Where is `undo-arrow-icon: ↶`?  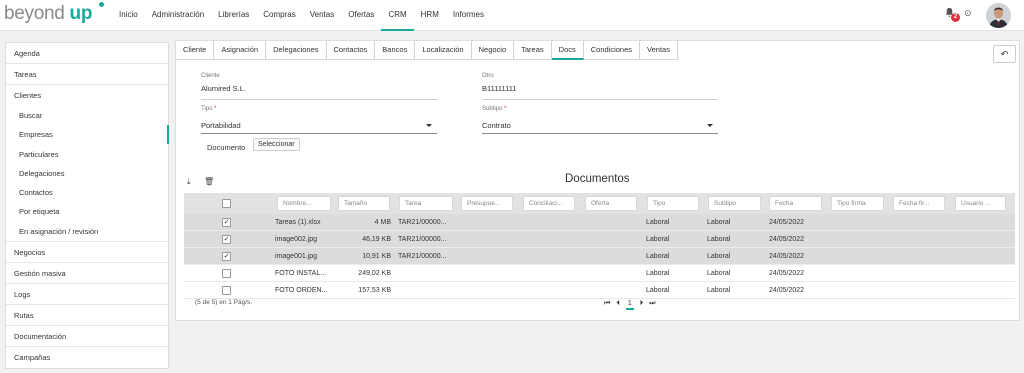 undo-arrow-icon: ↶ is located at coordinates (1004, 54).